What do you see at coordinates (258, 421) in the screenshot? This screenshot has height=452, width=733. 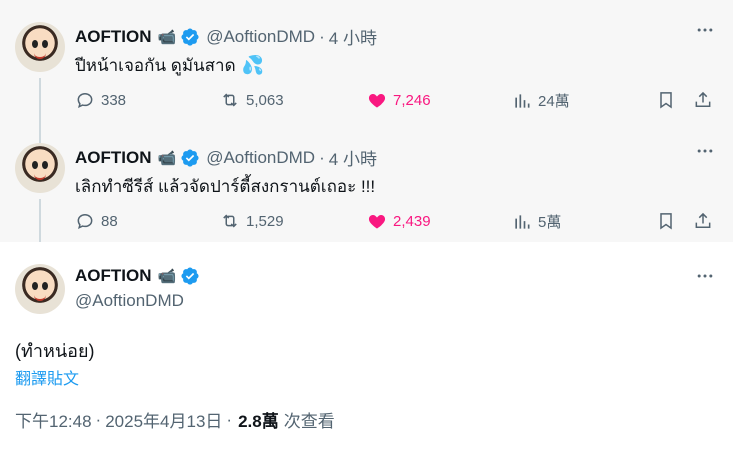 I see `view-count: 2.8萬` at bounding box center [258, 421].